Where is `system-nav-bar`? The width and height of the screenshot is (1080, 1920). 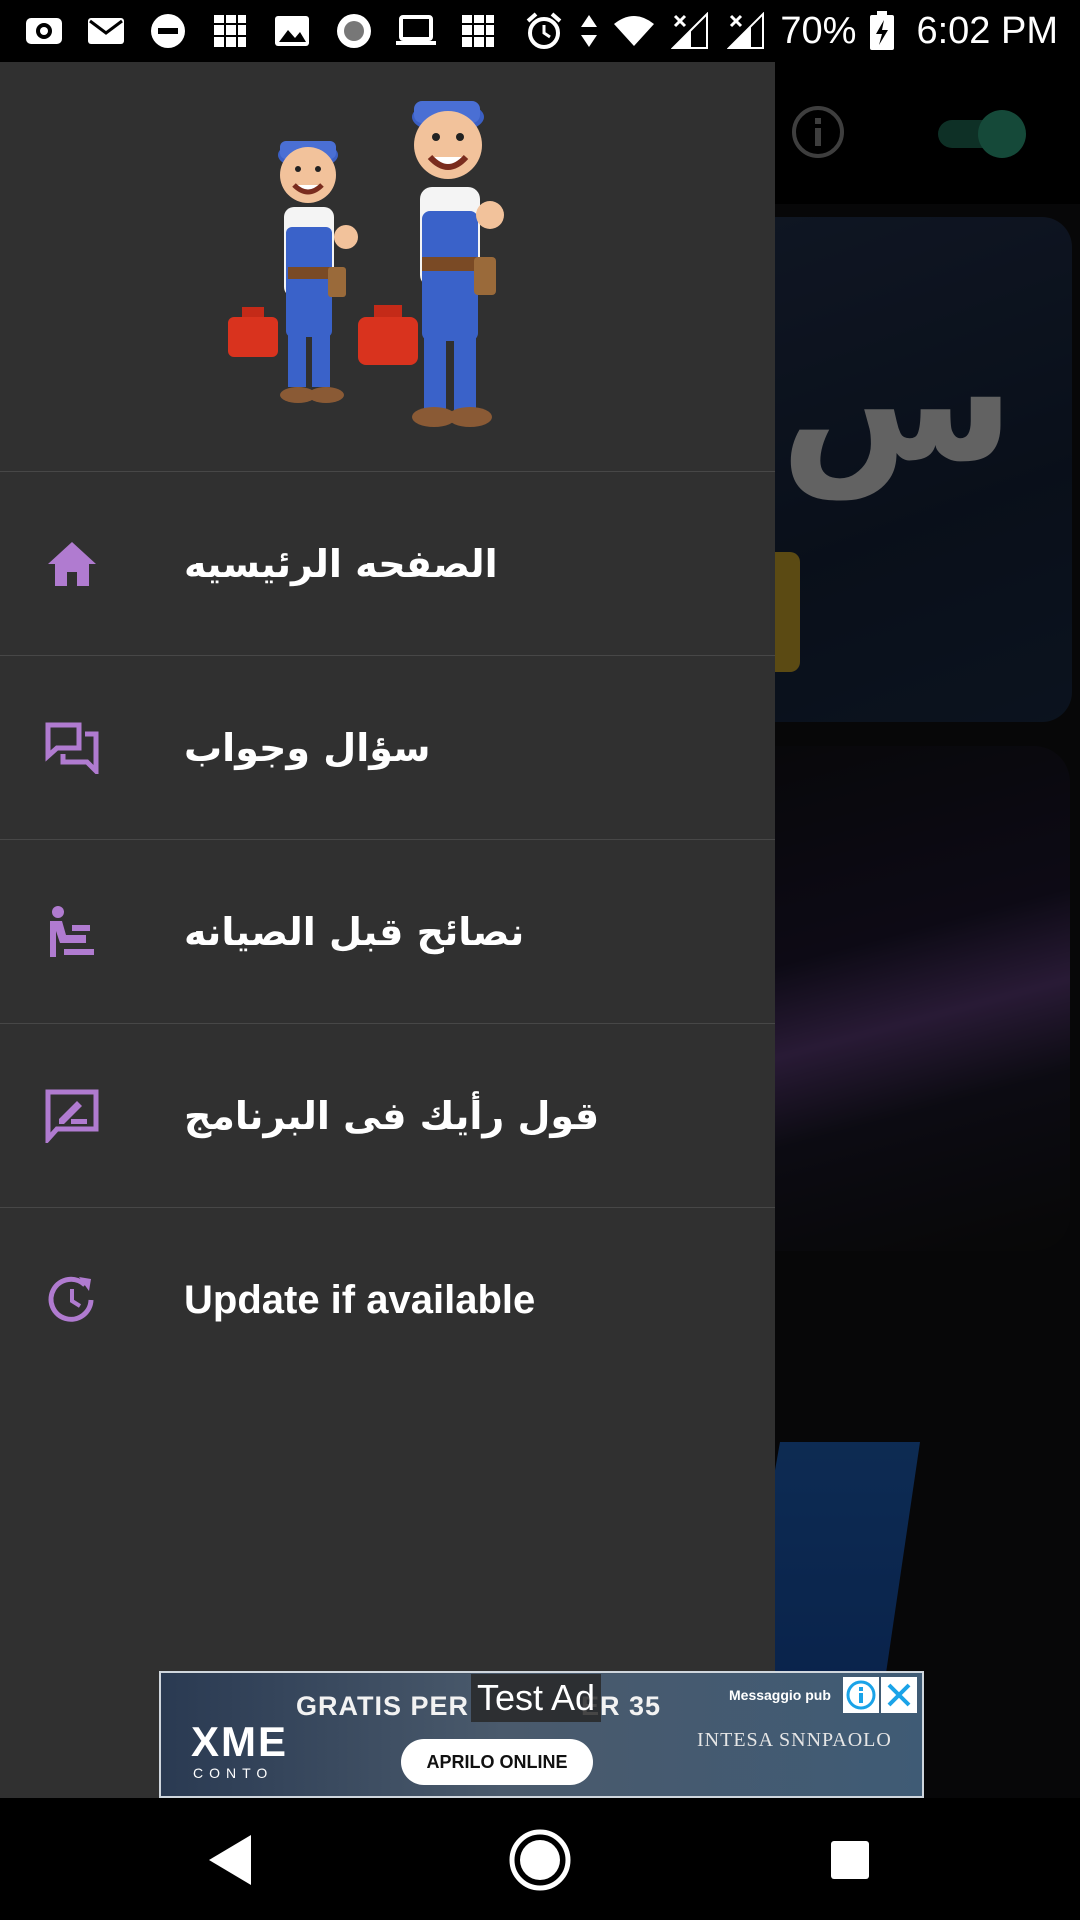 system-nav-bar is located at coordinates (540, 1859).